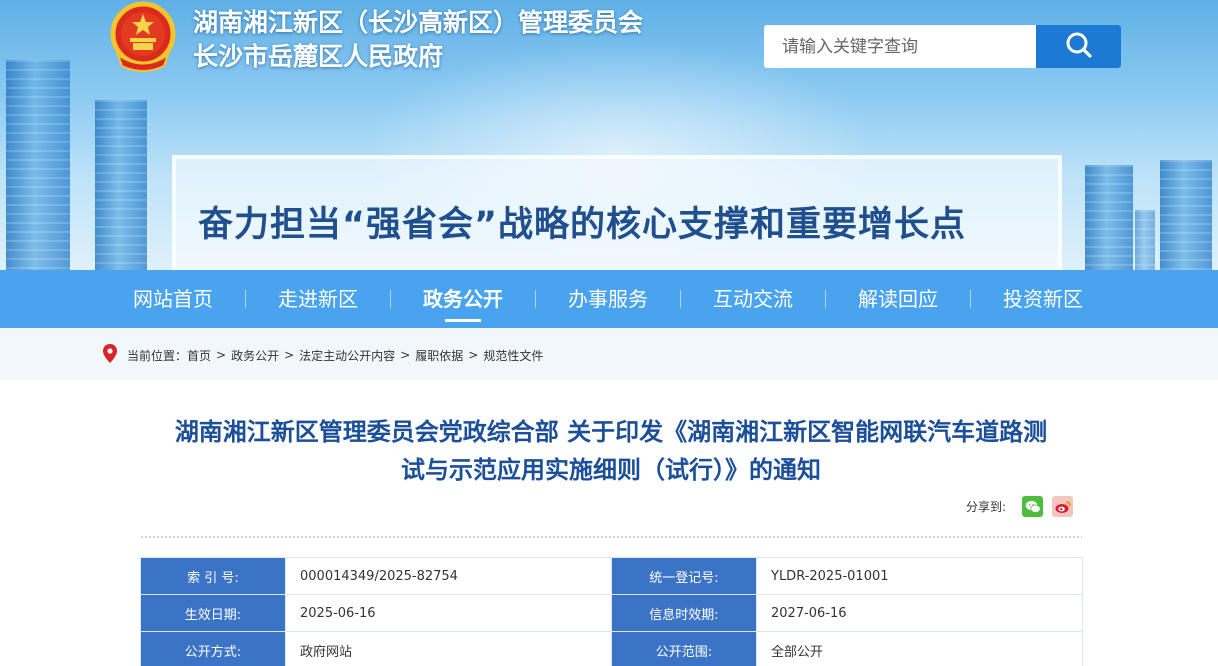  I want to click on article-title-line1: 湖南湘江新区管理委员会党政综合部 关于印发《湖南湘江新区智能网联汽车道路测, so click(611, 432).